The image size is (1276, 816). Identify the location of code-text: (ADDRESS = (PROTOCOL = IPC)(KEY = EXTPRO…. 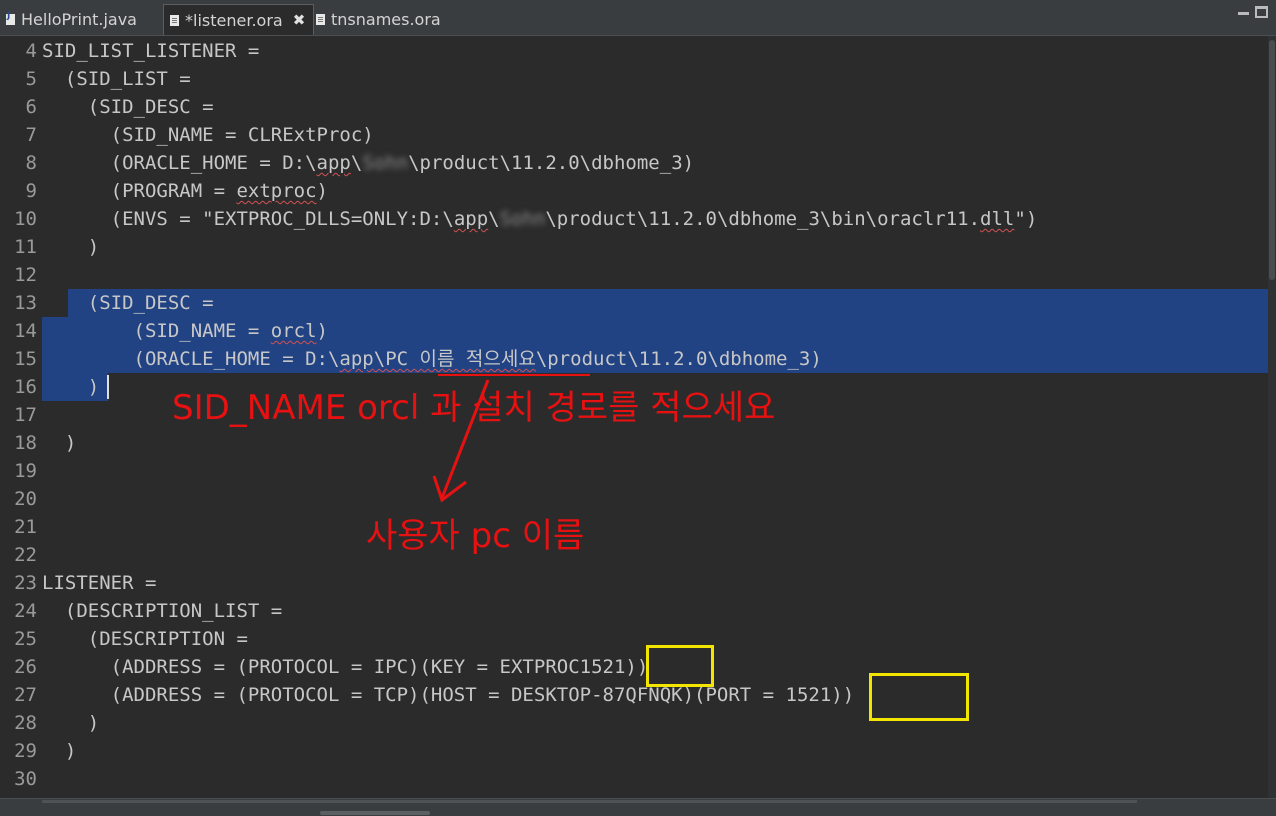
(345, 667).